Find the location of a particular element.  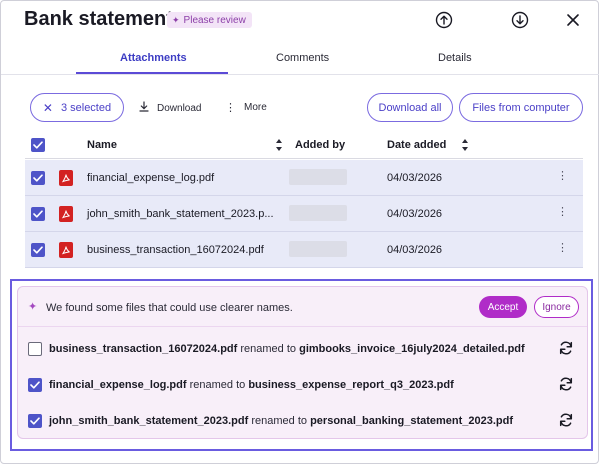

review-status-badge: ✦ Please review is located at coordinates (209, 20).